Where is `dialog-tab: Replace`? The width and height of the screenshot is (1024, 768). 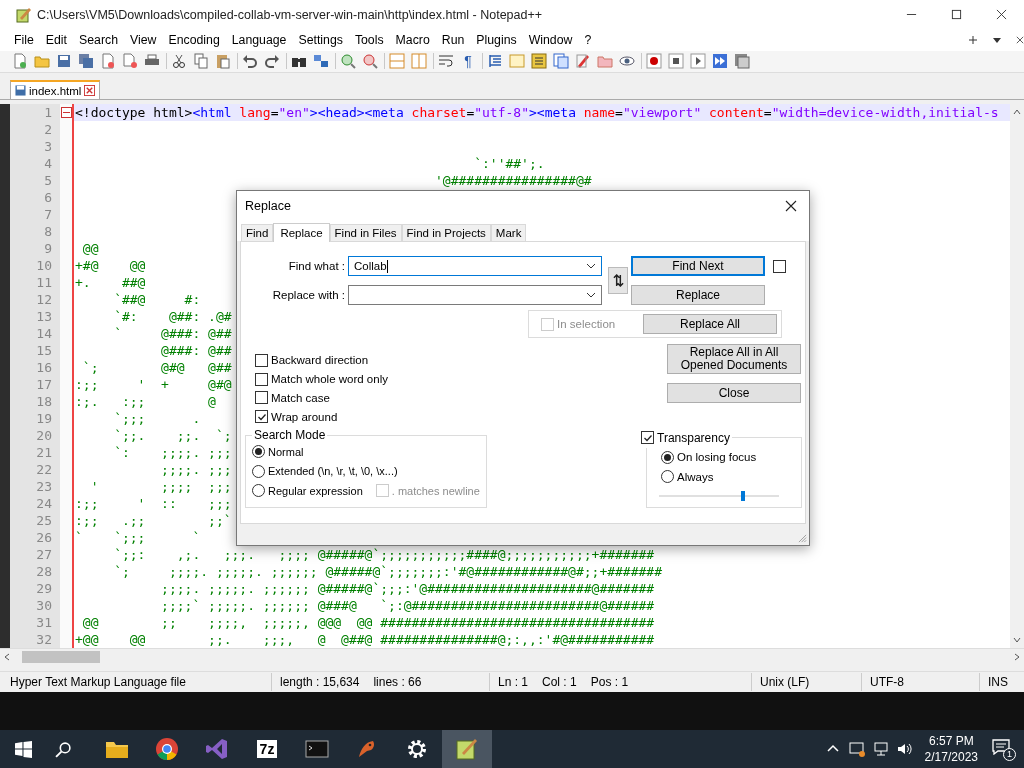 dialog-tab: Replace is located at coordinates (301, 232).